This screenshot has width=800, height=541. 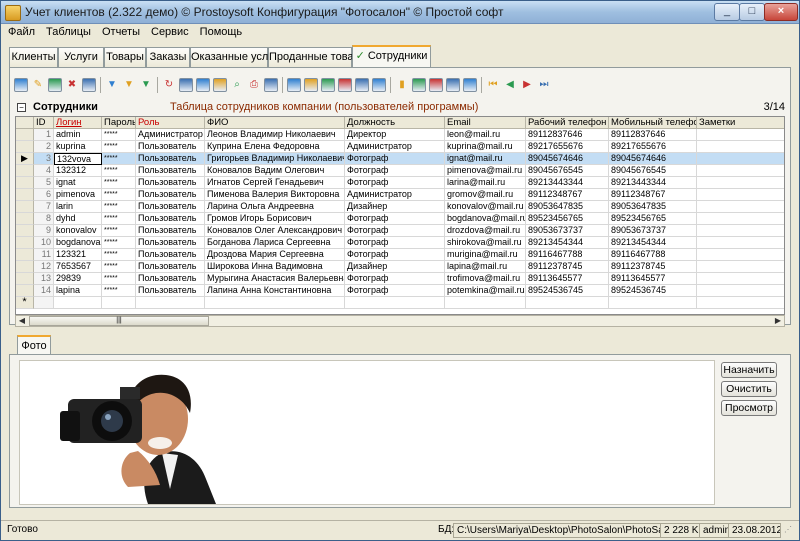 What do you see at coordinates (749, 408) in the screenshot?
I see `view-photo-button: Просмотр` at bounding box center [749, 408].